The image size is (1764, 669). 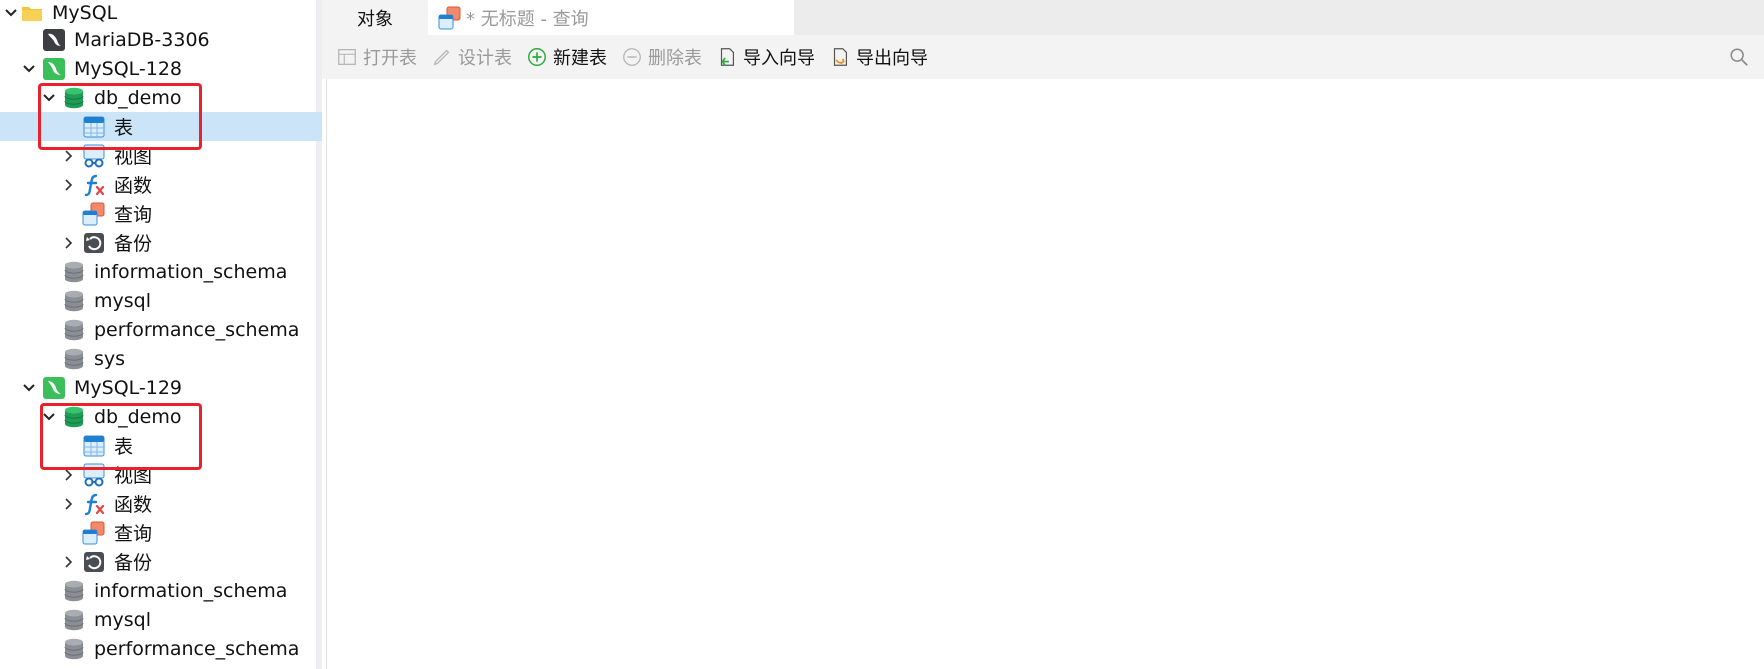 What do you see at coordinates (1043, 17) in the screenshot?
I see `tab-bar: 对象 * 无标题 - 查询` at bounding box center [1043, 17].